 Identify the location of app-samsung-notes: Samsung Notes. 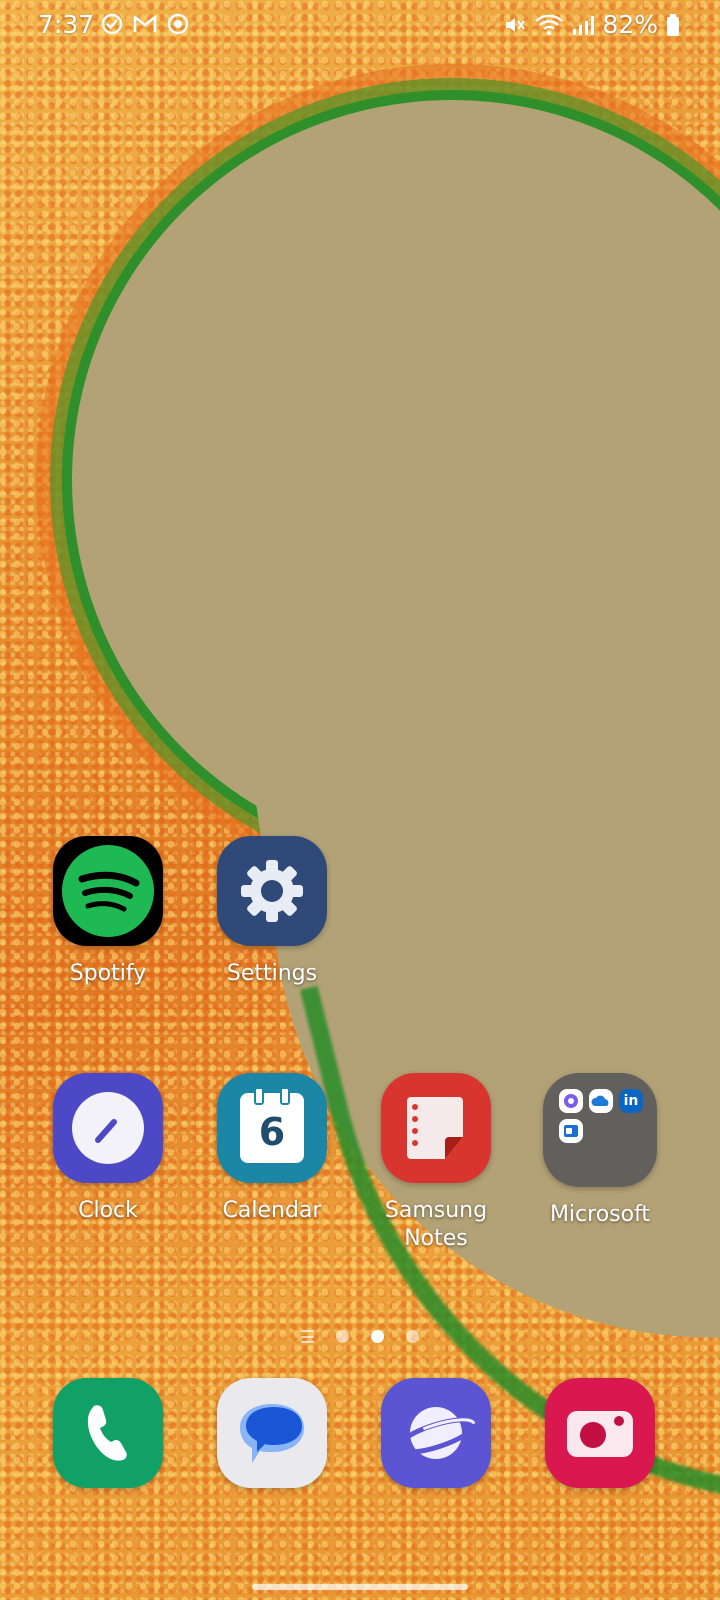
(436, 1163).